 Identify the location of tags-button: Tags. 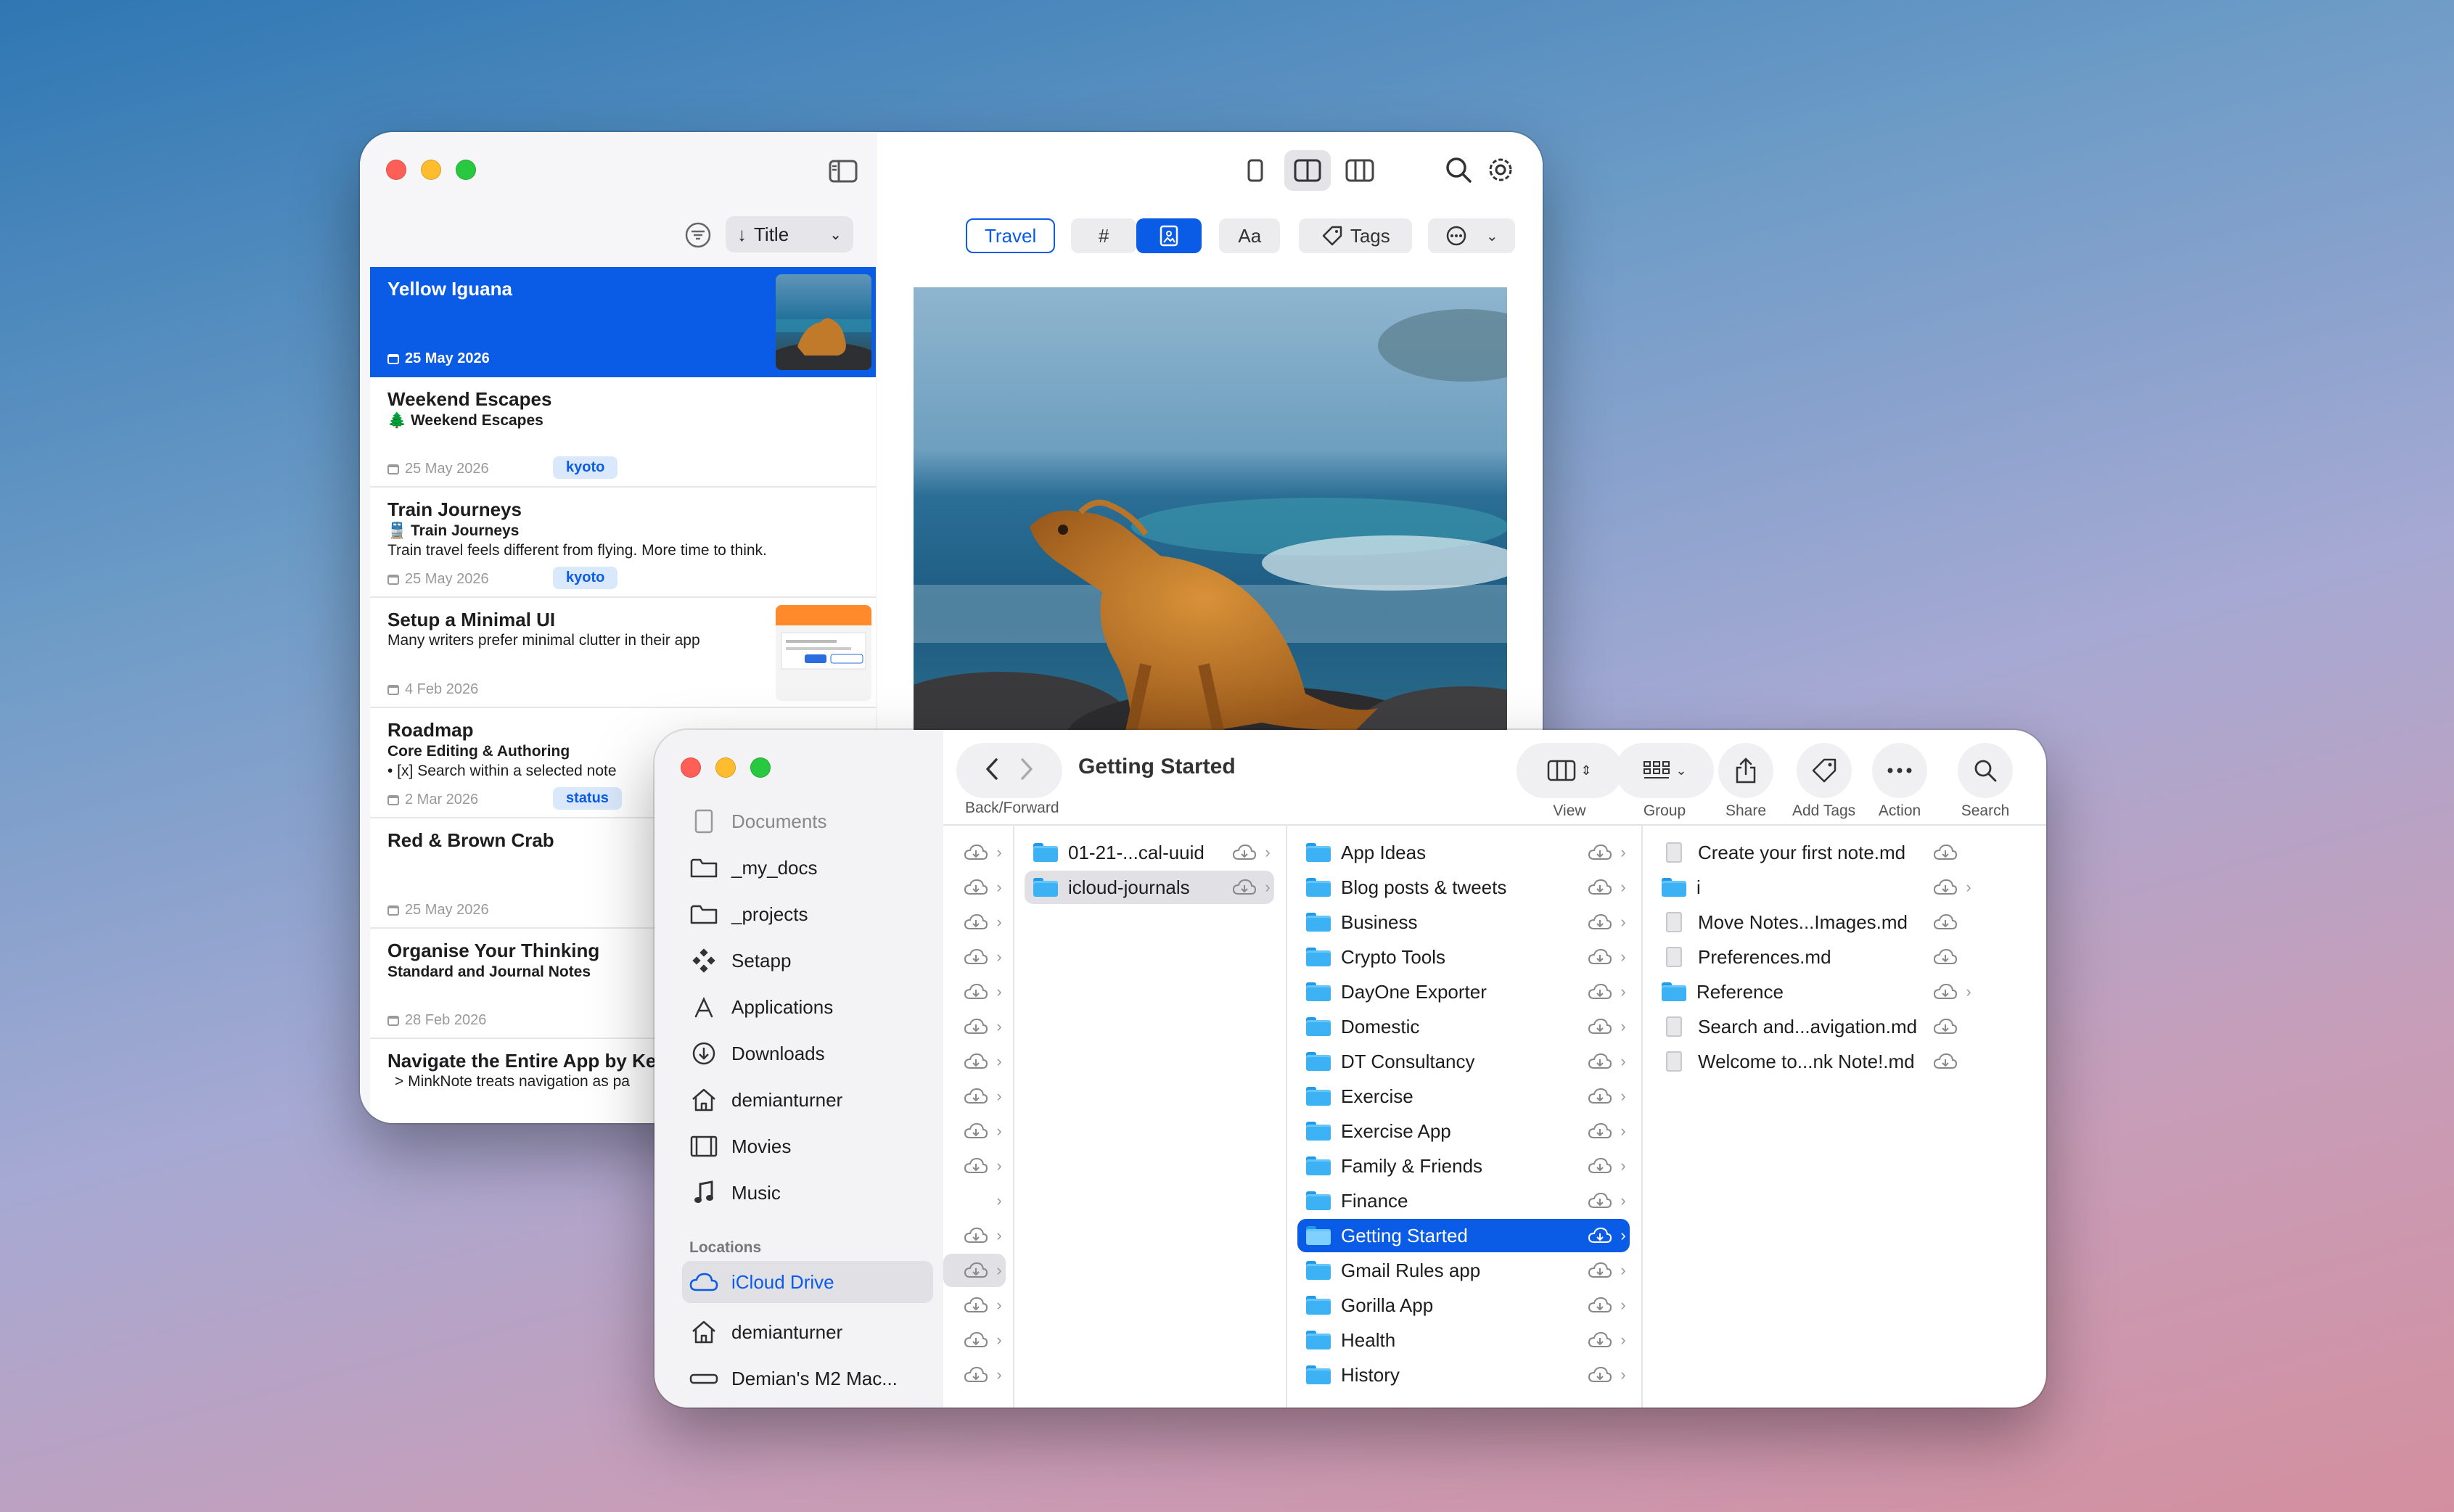
(1356, 236).